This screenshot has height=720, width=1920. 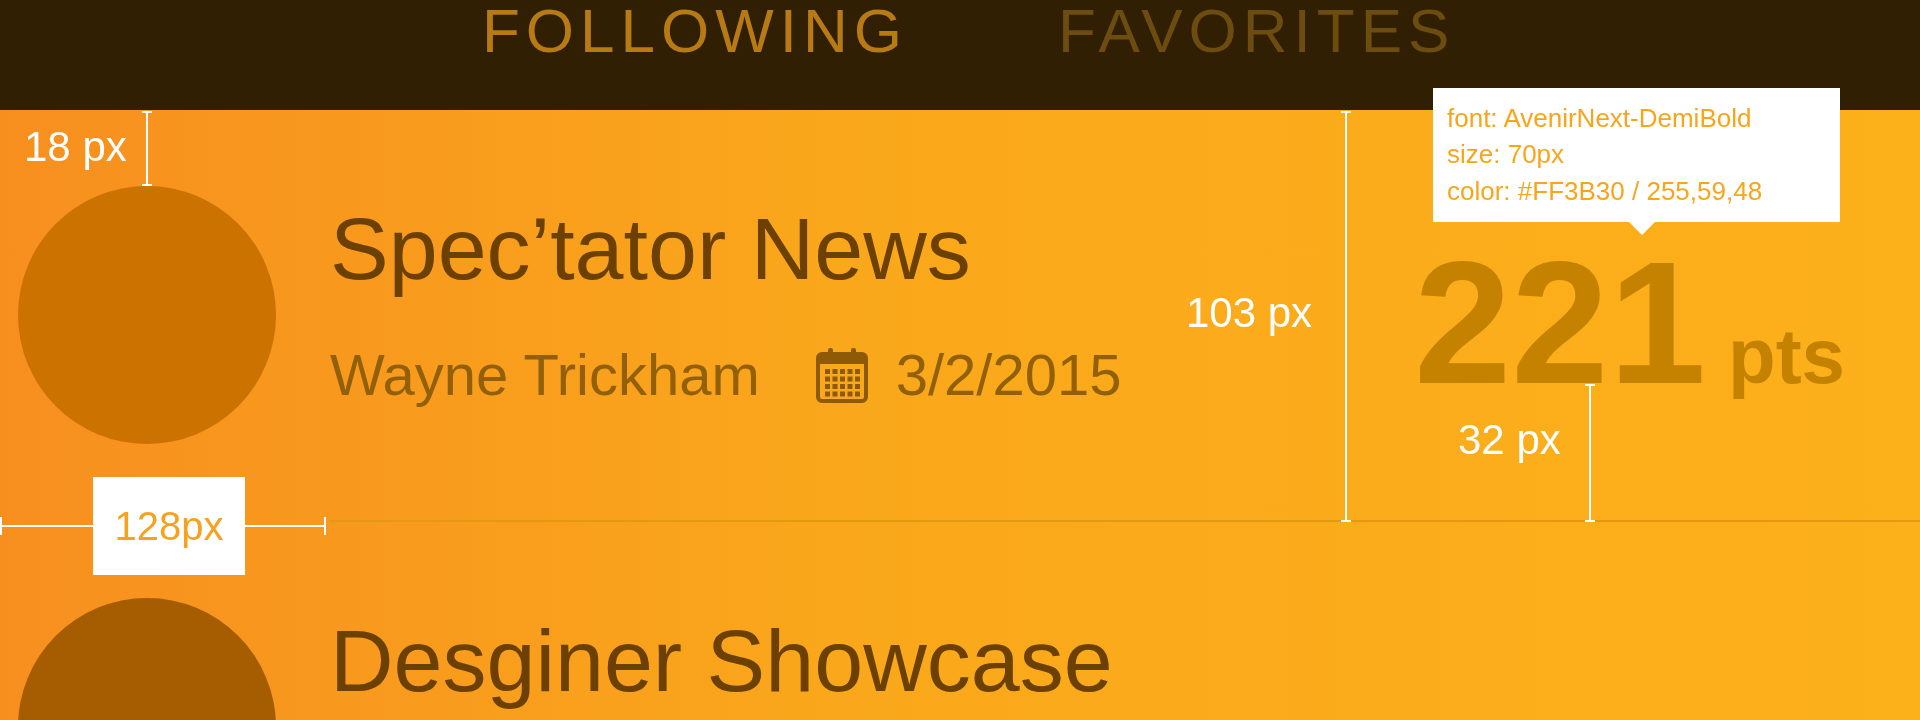 I want to click on calendar-icon, so click(x=841, y=375).